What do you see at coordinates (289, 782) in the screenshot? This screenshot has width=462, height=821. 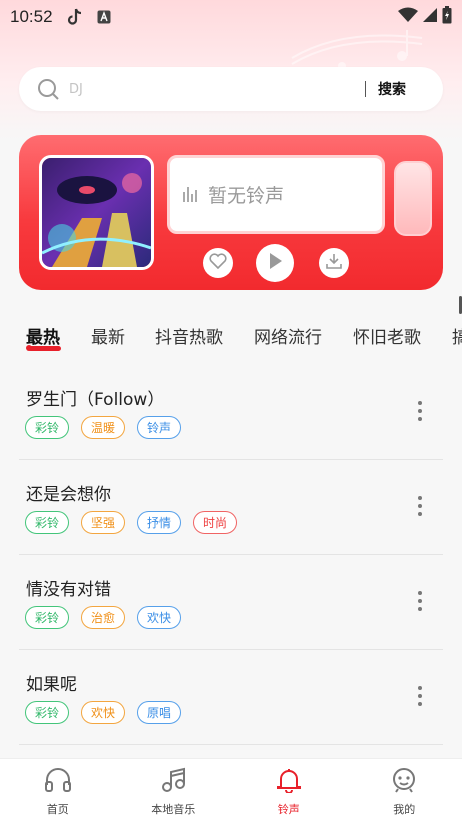 I see `bell-icon` at bounding box center [289, 782].